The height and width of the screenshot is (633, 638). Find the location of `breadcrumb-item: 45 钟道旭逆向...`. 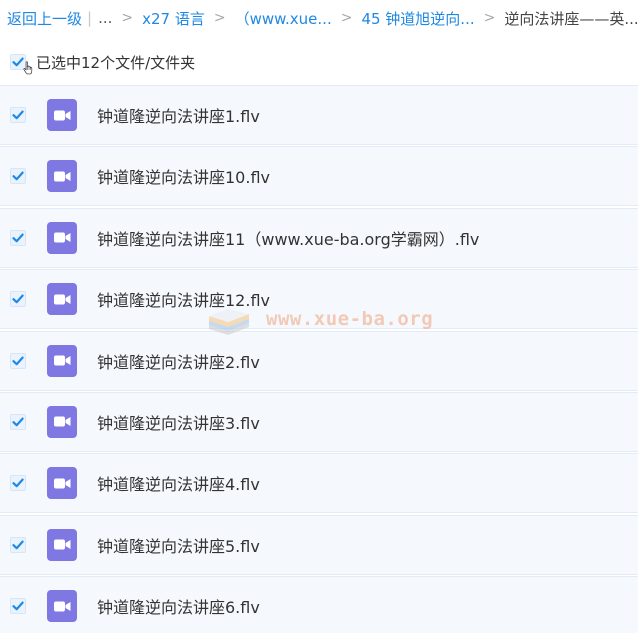

breadcrumb-item: 45 钟道旭逆向... is located at coordinates (417, 18).